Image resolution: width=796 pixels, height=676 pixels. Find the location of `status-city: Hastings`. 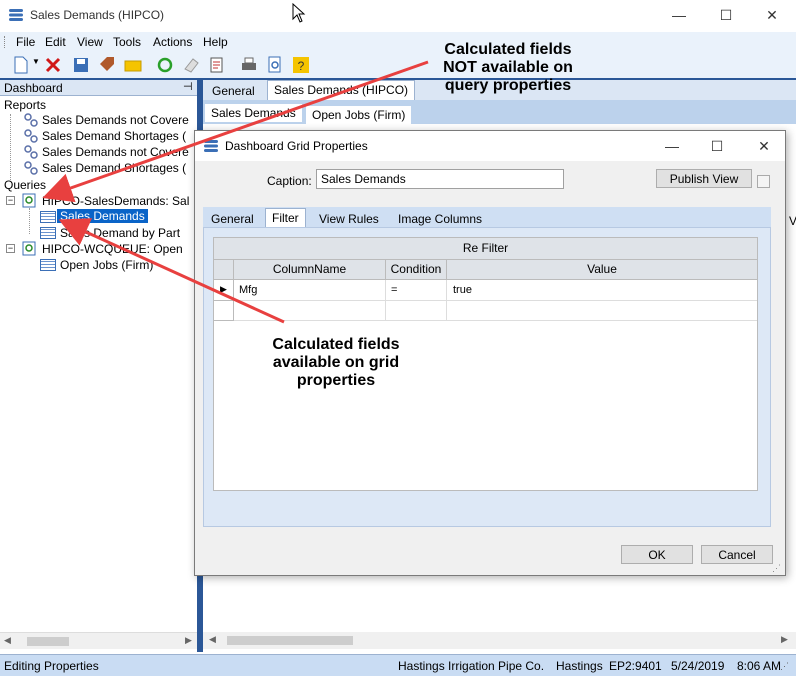

status-city: Hastings is located at coordinates (579, 666).